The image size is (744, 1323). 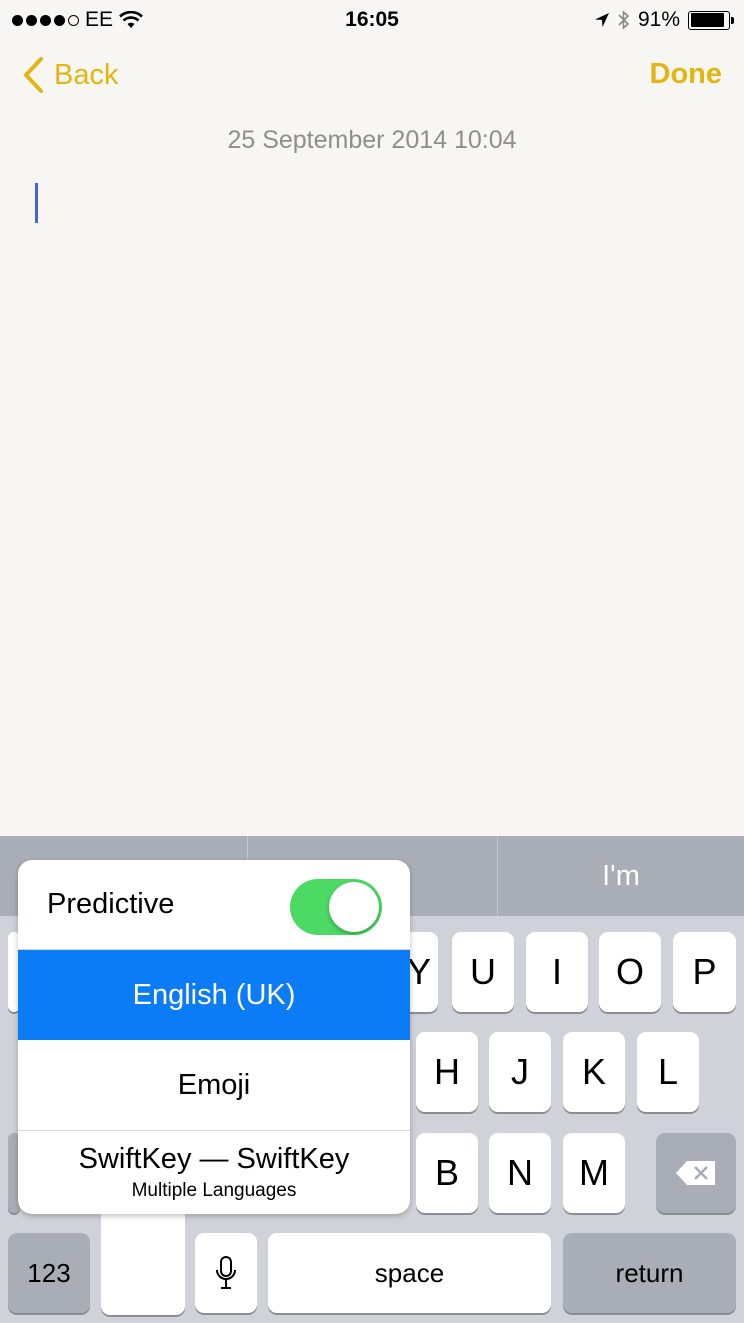 I want to click on back-button: Back, so click(x=70, y=75).